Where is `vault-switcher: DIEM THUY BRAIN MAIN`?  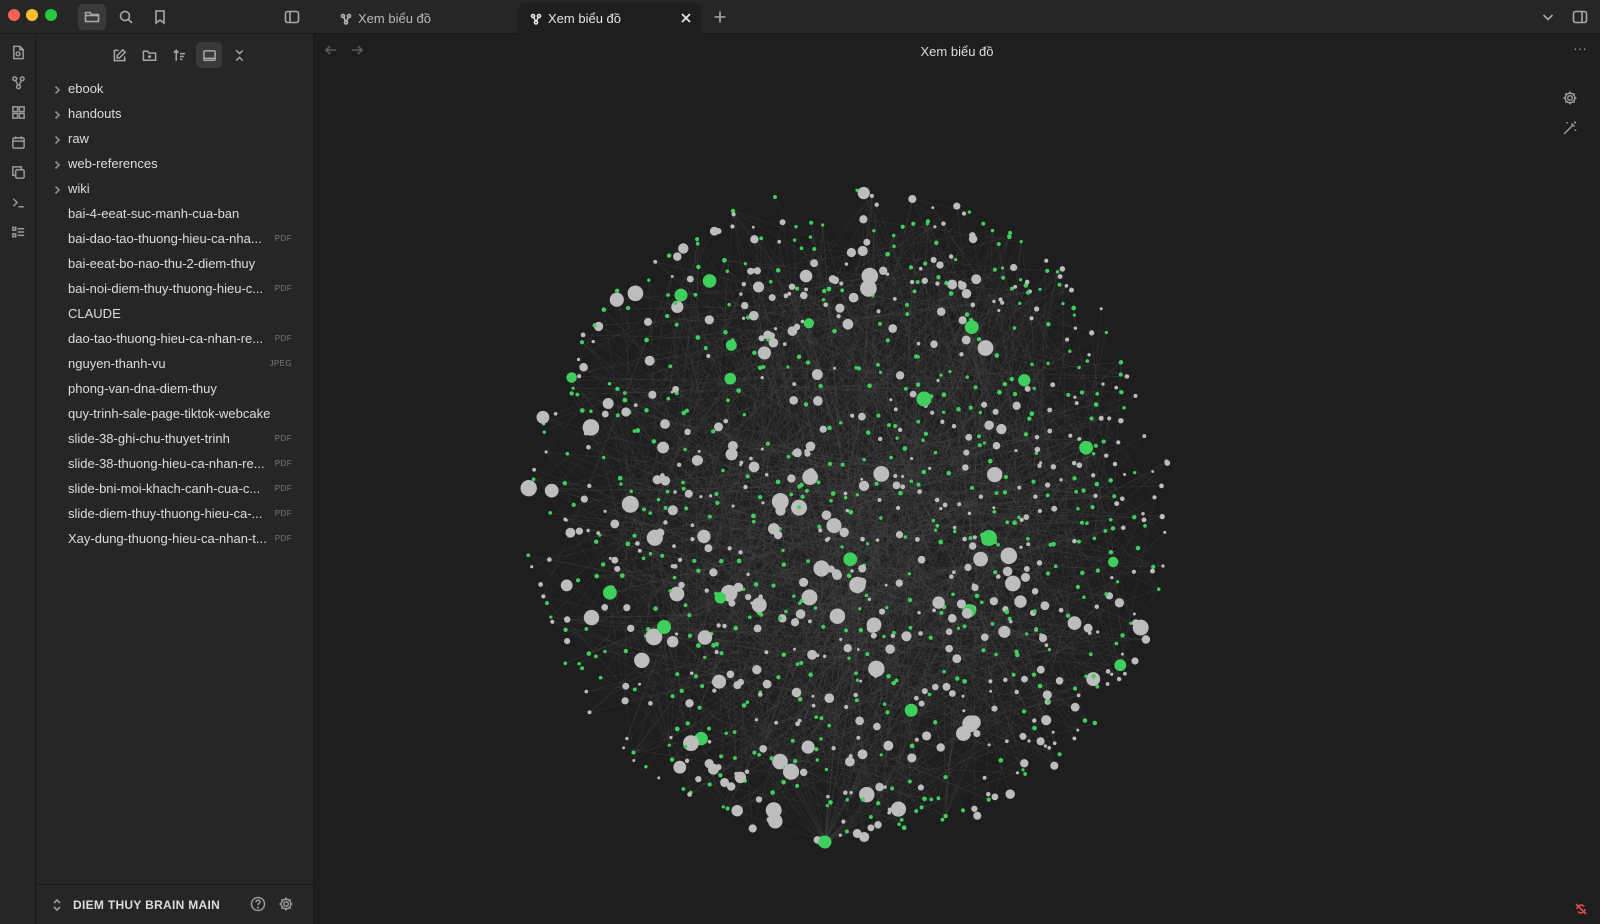 vault-switcher: DIEM THUY BRAIN MAIN is located at coordinates (175, 904).